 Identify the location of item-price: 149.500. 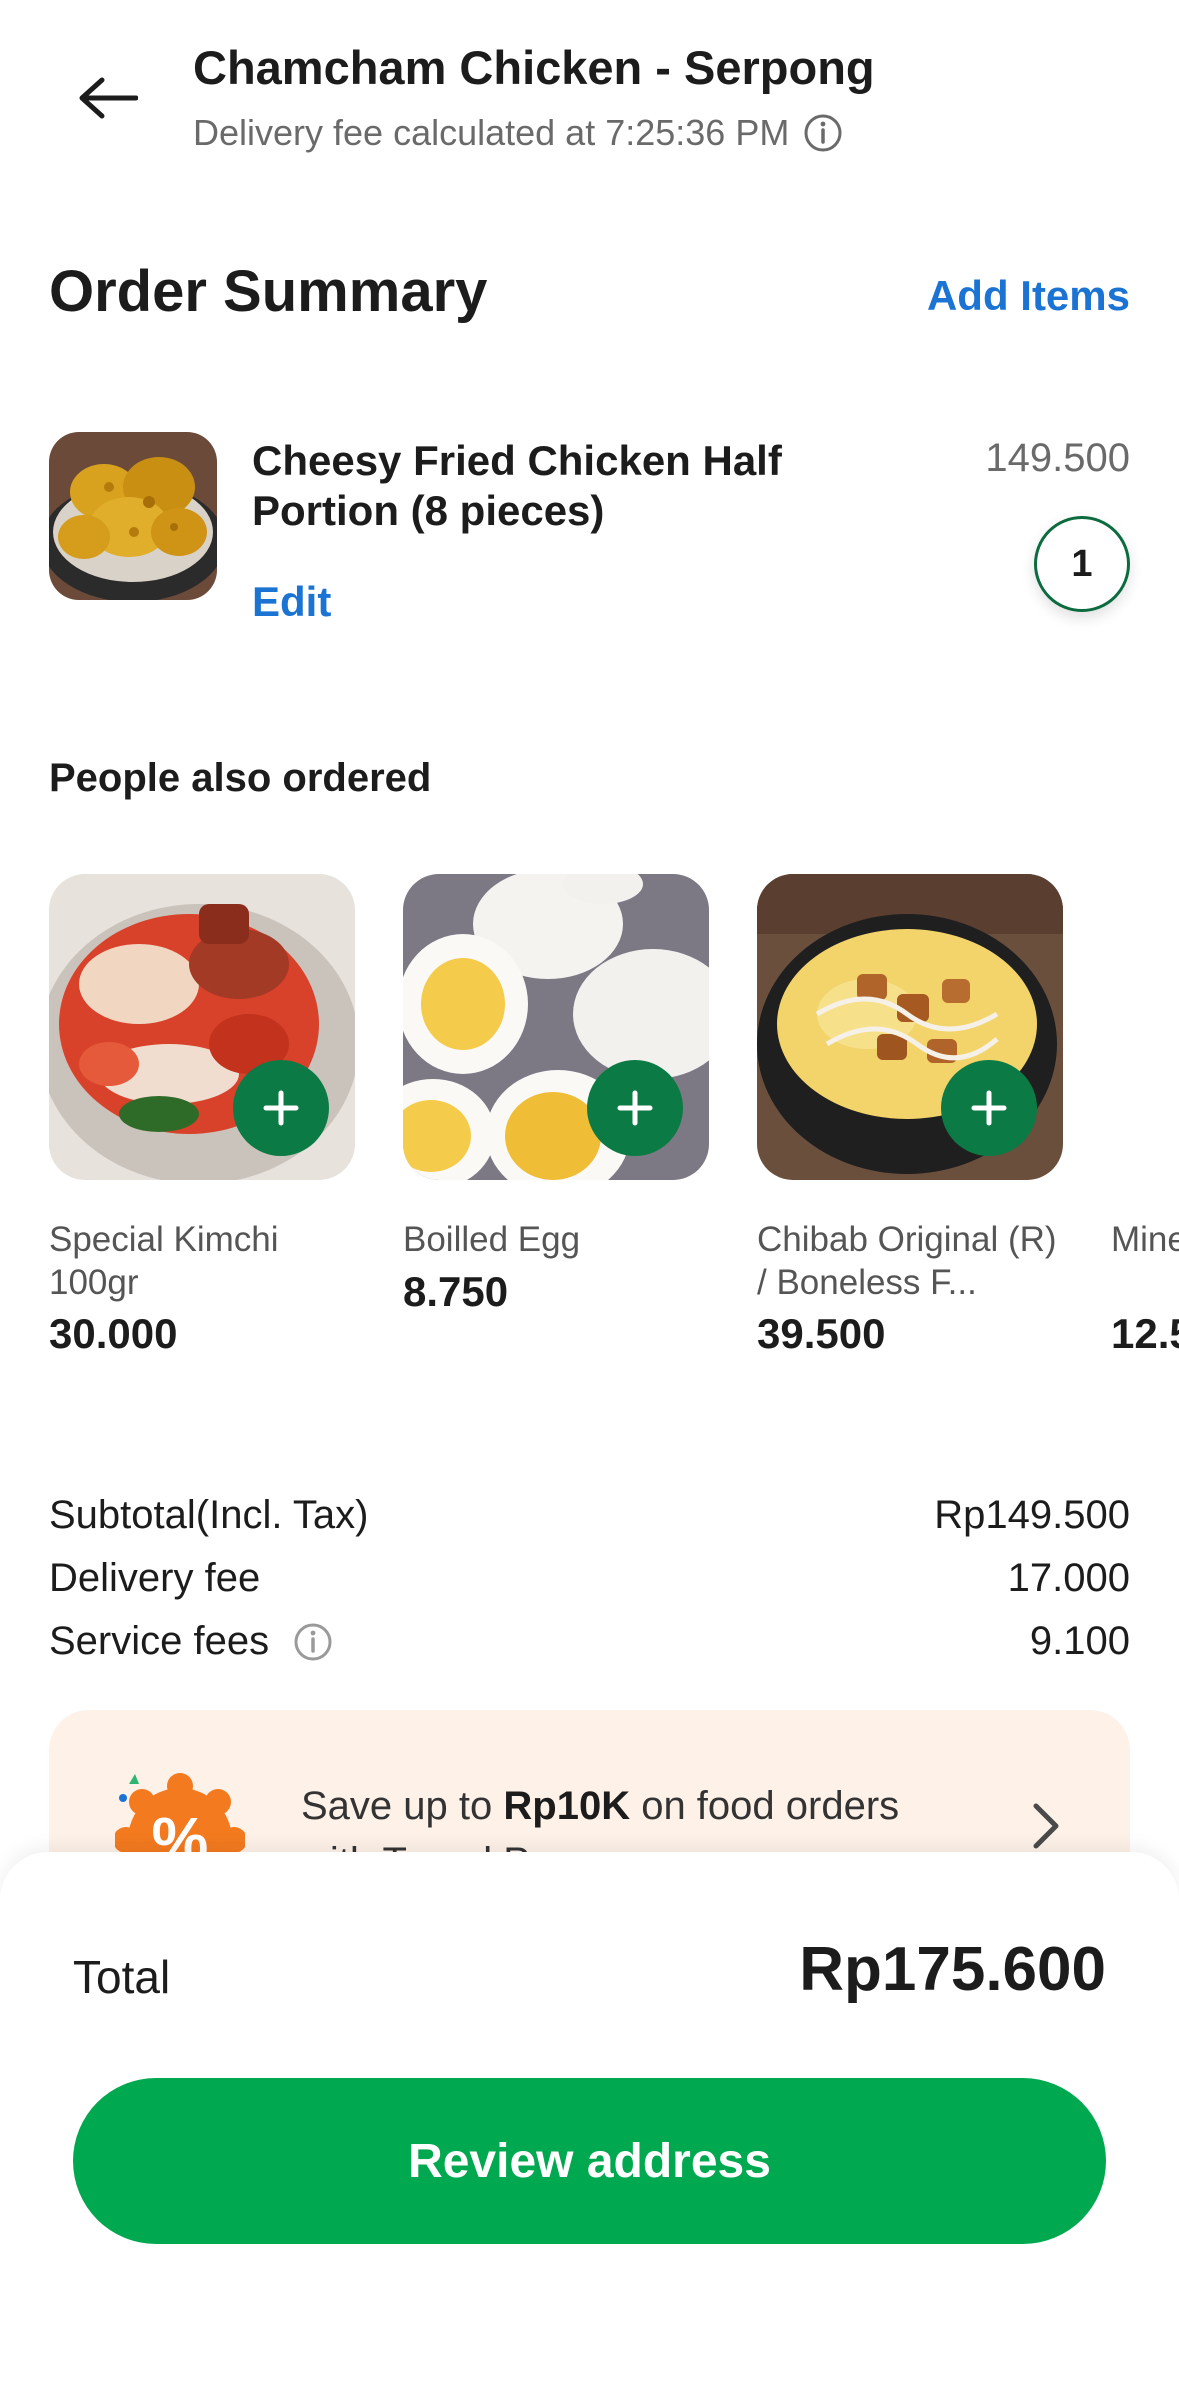
(1057, 458).